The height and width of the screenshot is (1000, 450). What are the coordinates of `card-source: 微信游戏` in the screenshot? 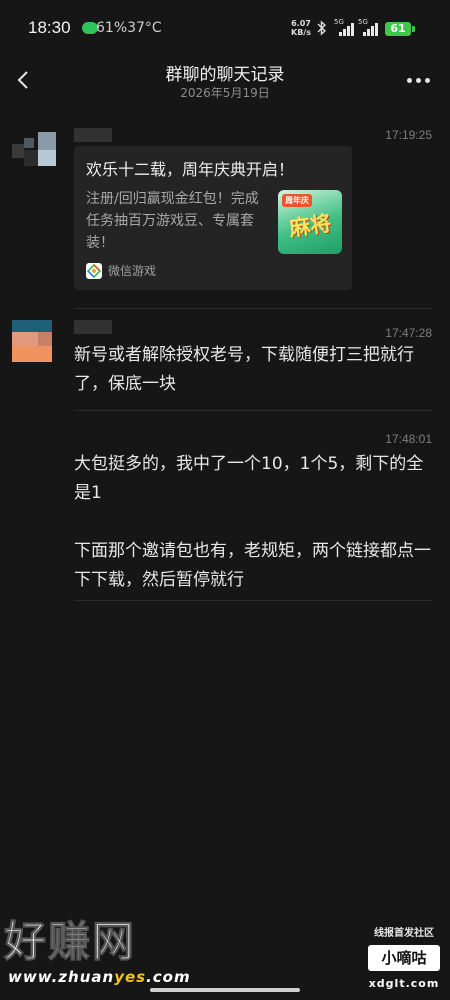 It's located at (132, 271).